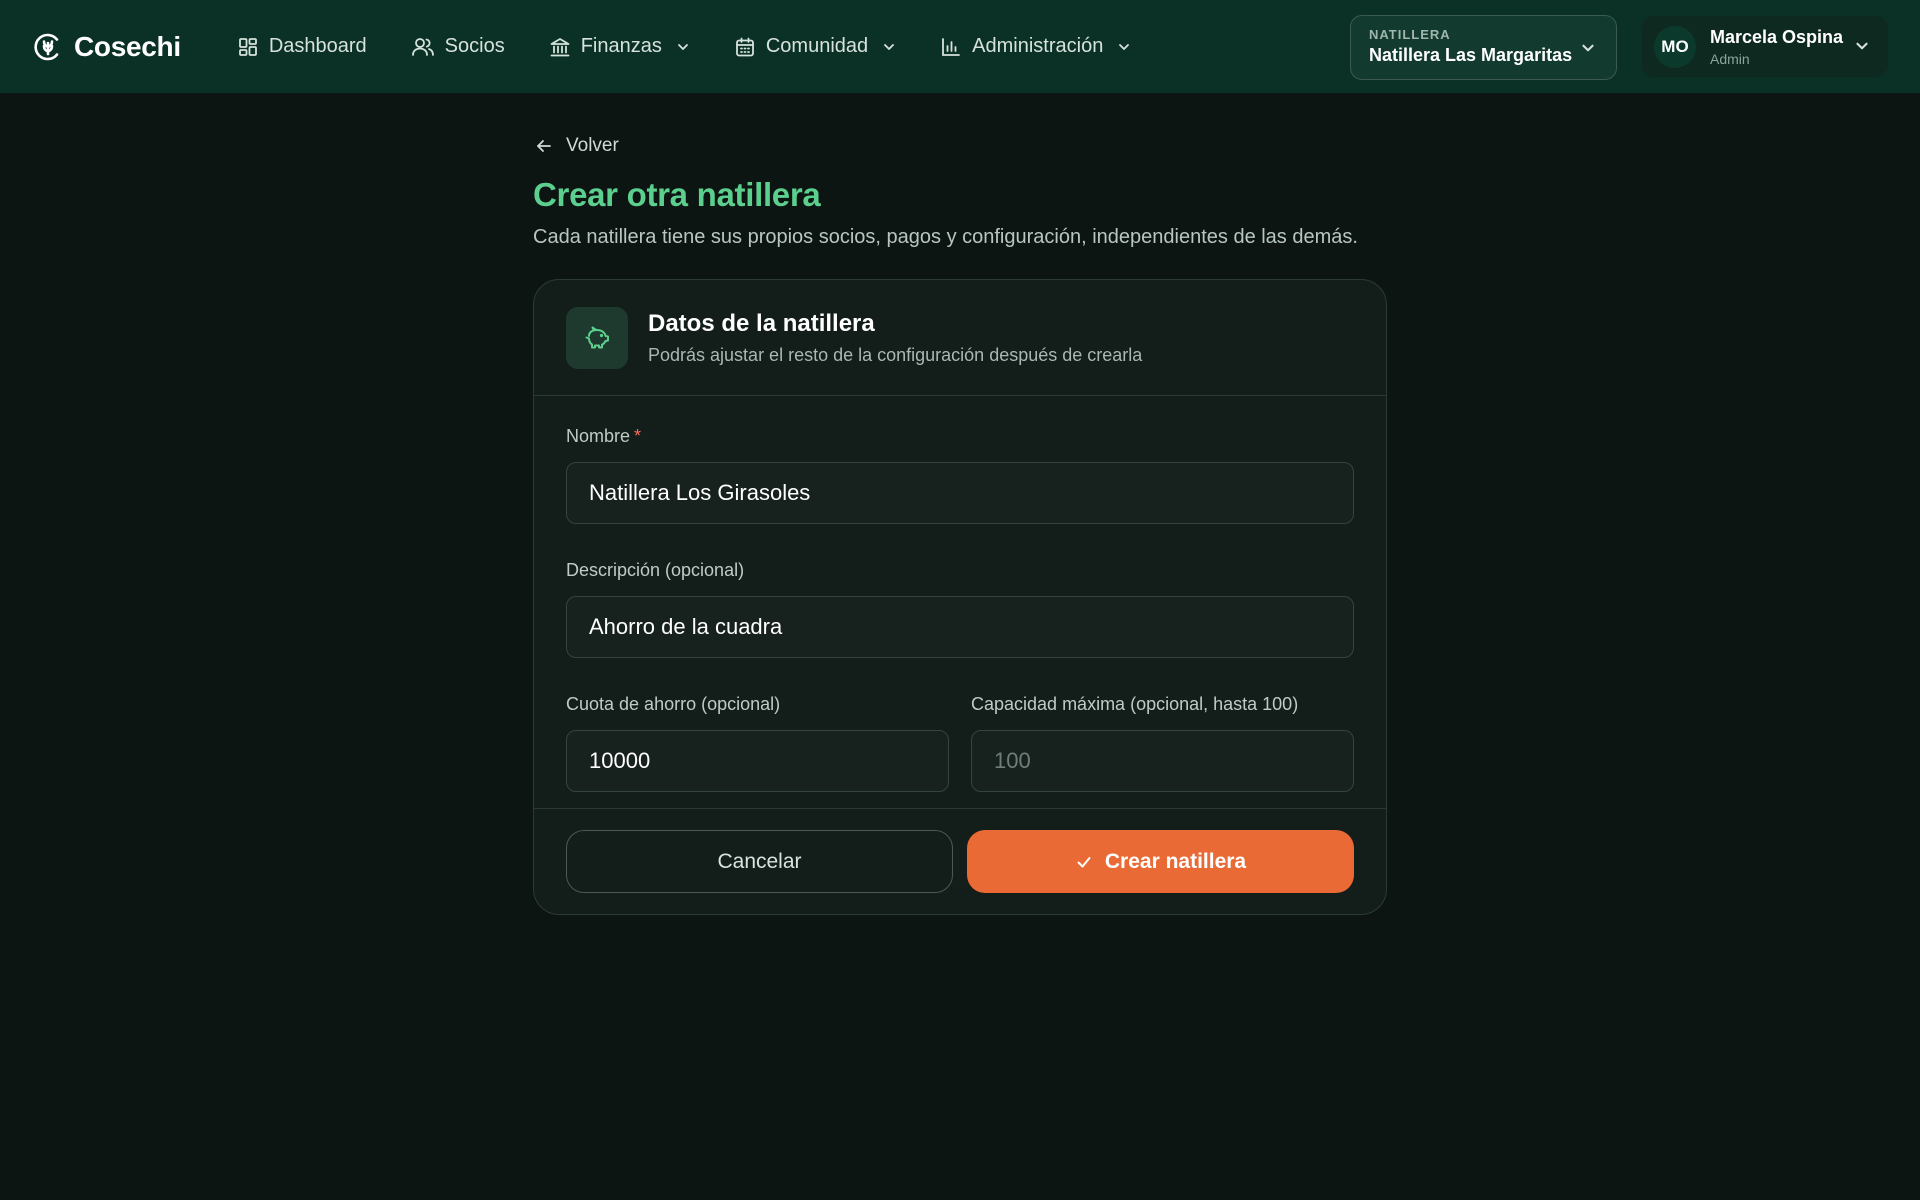  Describe the element at coordinates (422, 46) in the screenshot. I see `users-icon` at that location.